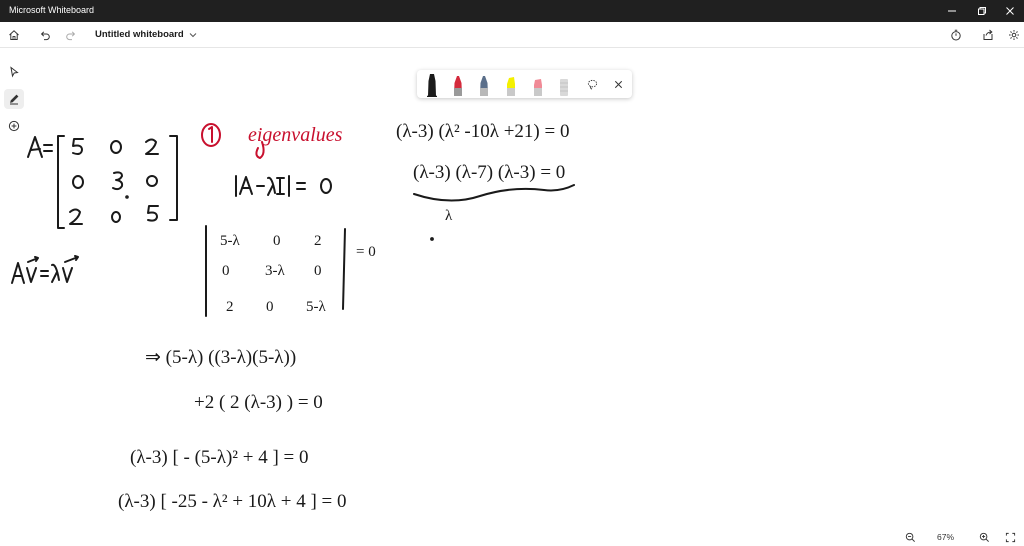  Describe the element at coordinates (512, 11) in the screenshot. I see `title-bar: Microsoft Whiteboard` at that location.